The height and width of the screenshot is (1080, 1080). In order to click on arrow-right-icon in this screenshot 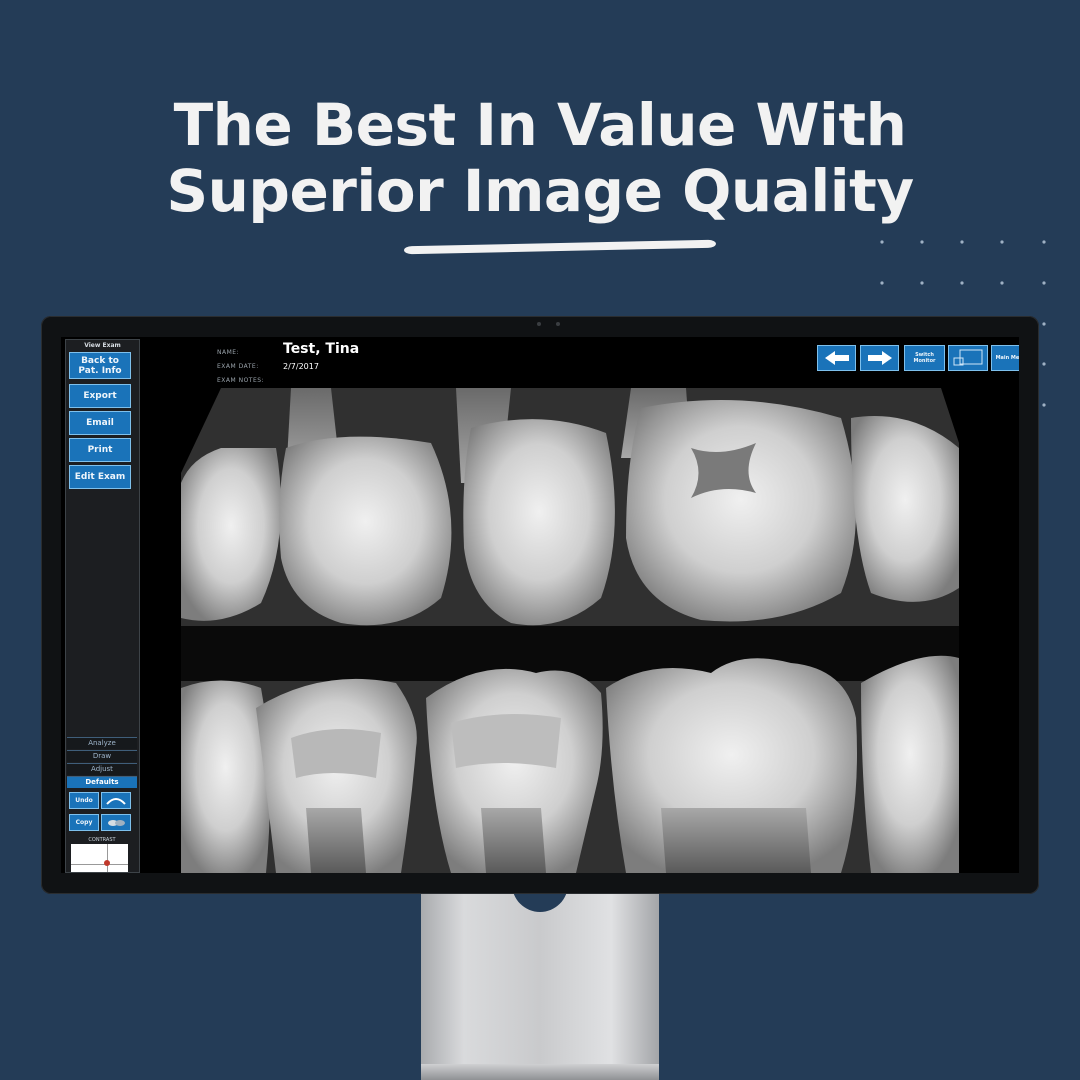, I will do `click(879, 358)`.